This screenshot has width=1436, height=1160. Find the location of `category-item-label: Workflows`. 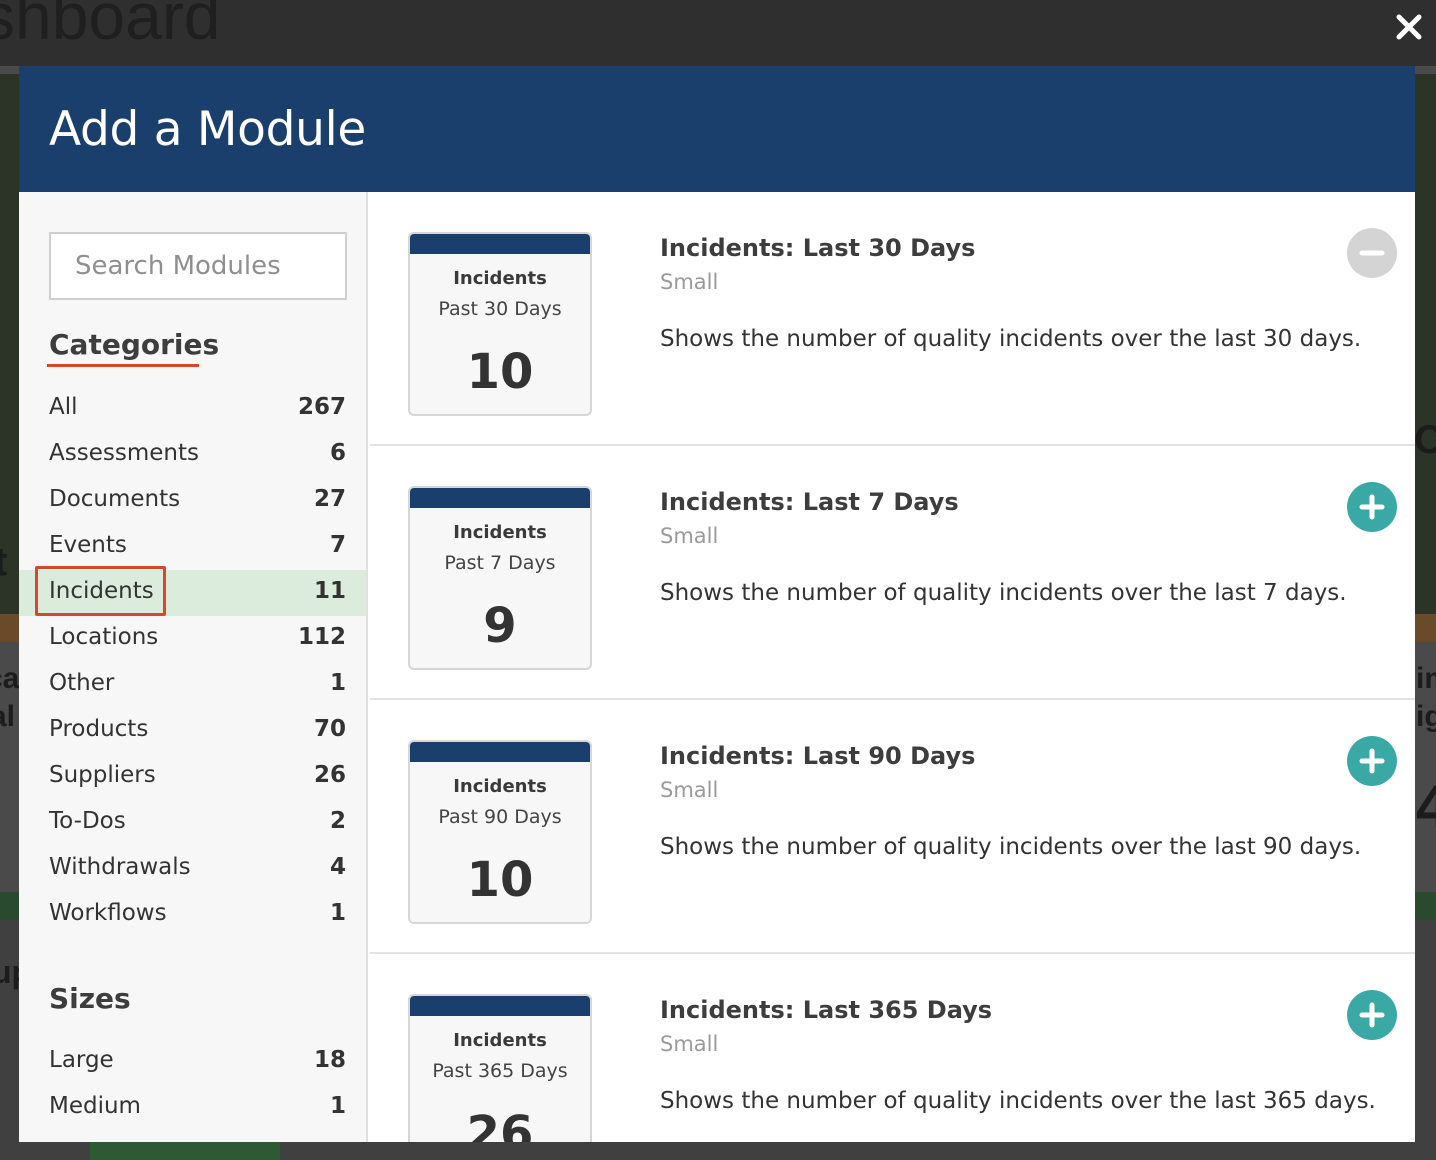

category-item-label: Workflows is located at coordinates (108, 913).